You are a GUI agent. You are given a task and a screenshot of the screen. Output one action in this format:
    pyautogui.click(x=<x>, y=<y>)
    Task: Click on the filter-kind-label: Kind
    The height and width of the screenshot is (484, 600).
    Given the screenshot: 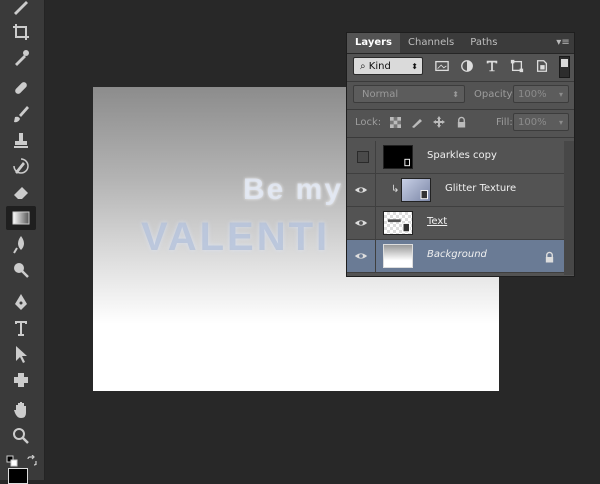 What is the action you would take?
    pyautogui.click(x=379, y=66)
    